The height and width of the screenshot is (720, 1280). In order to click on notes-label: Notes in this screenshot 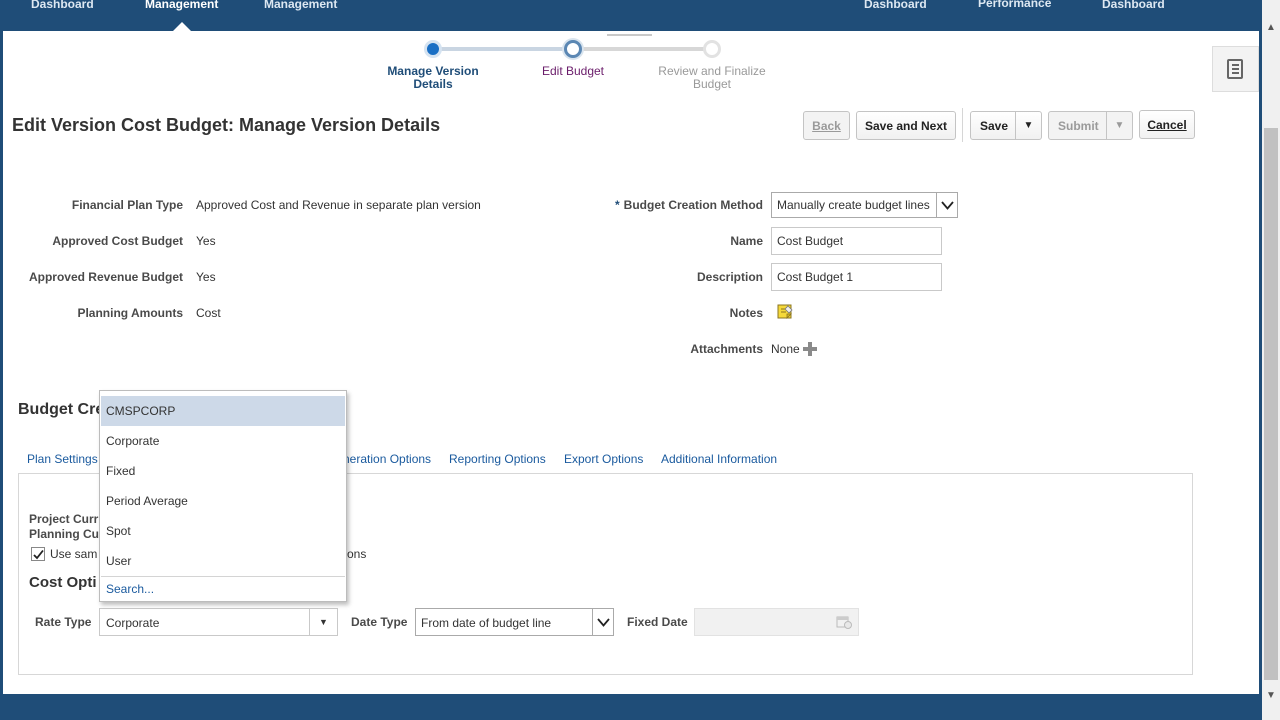, I will do `click(746, 313)`.